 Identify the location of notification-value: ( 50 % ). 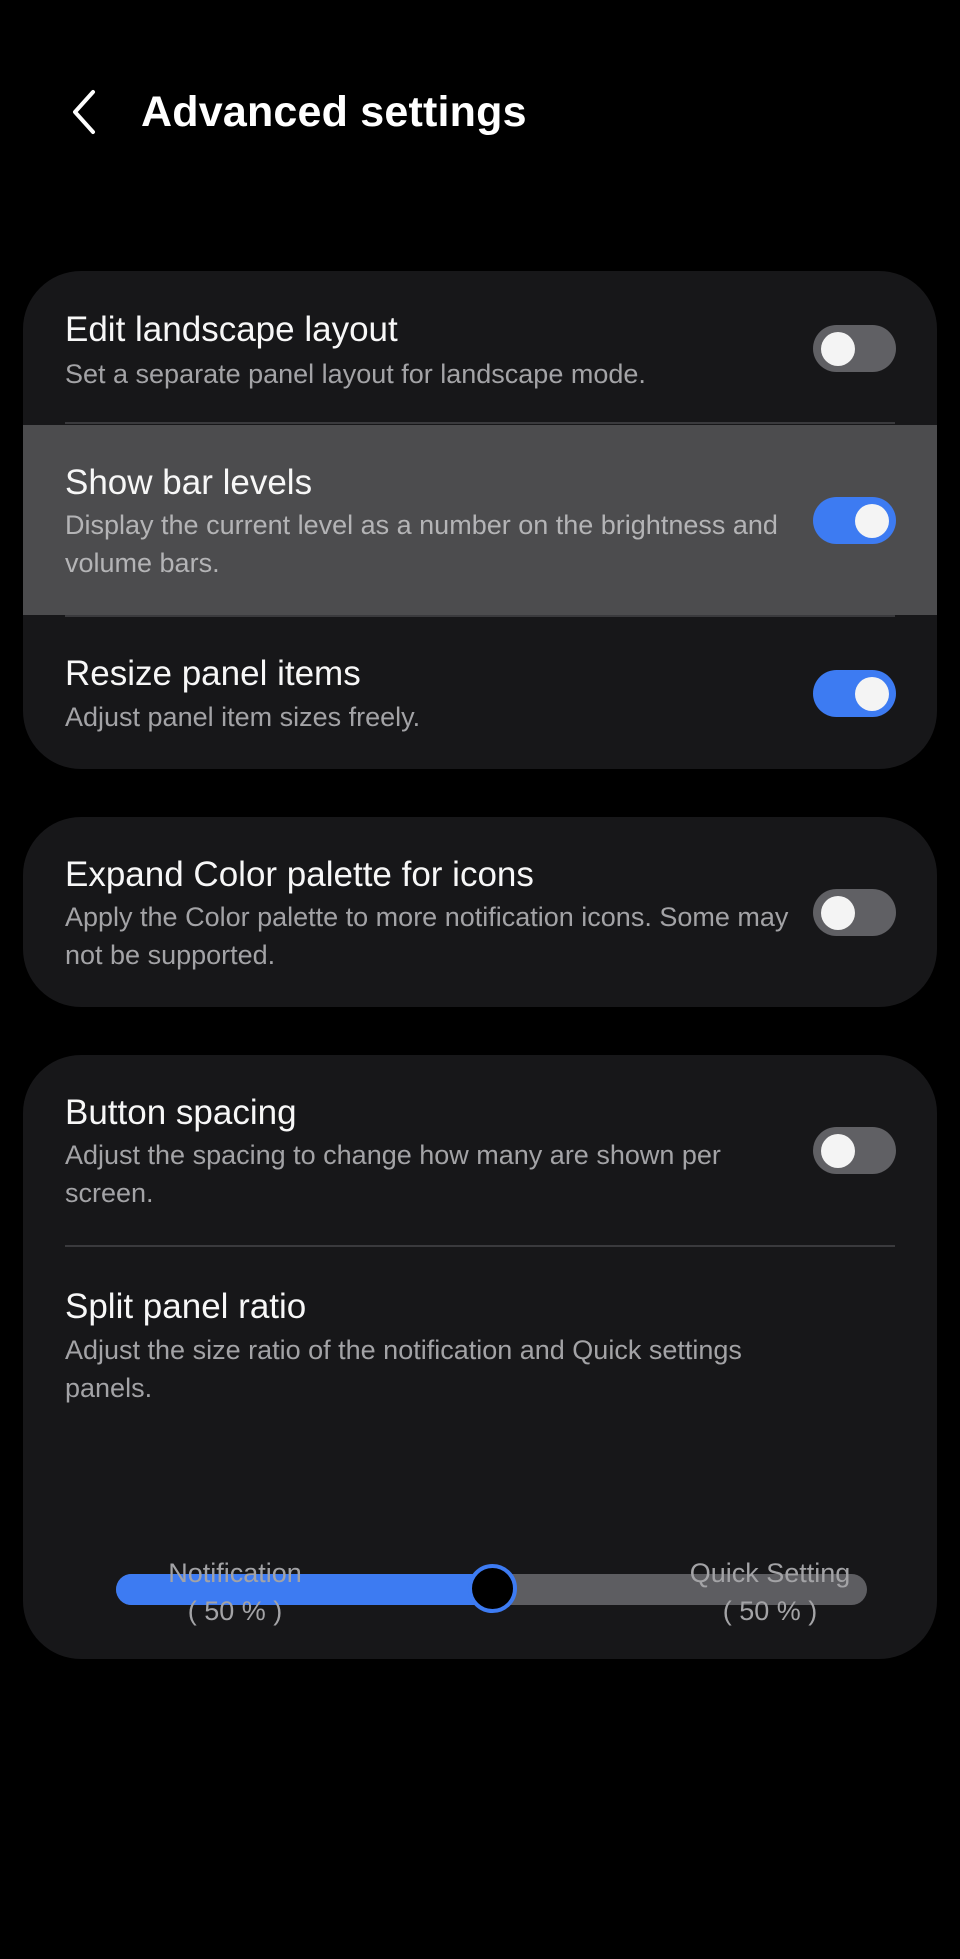
(235, 1611).